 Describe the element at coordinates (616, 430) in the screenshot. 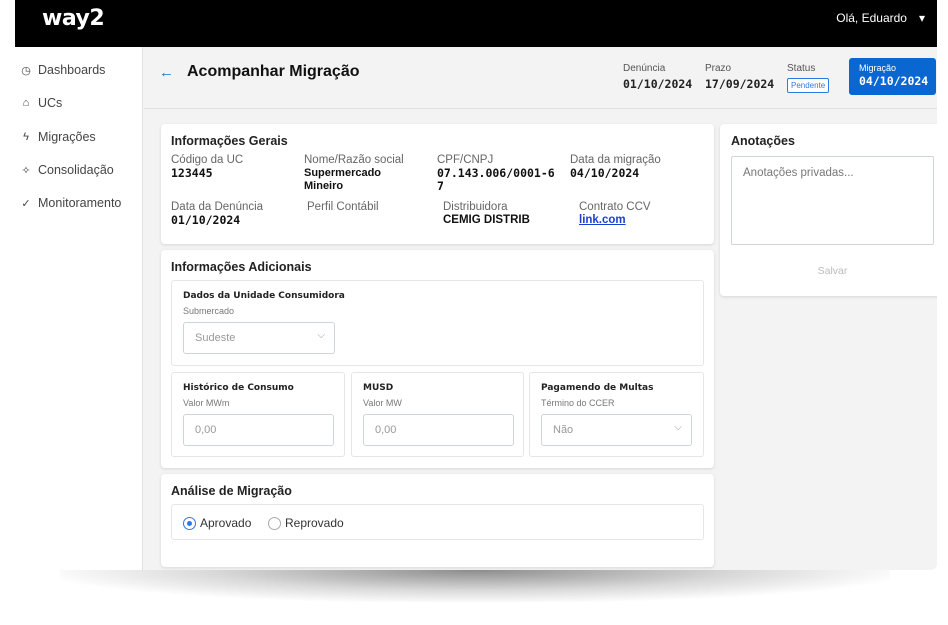

I see `termino-ccer-select: Não ⌵` at that location.